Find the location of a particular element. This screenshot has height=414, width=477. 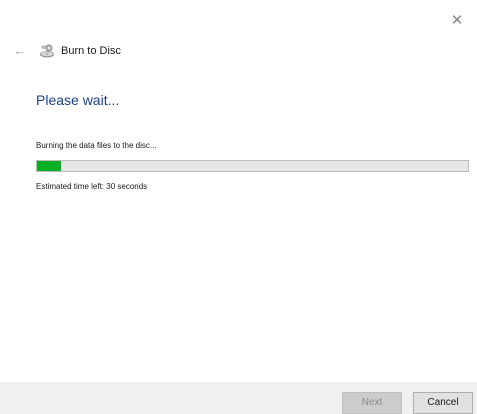

close-icon: ✕ is located at coordinates (457, 21).